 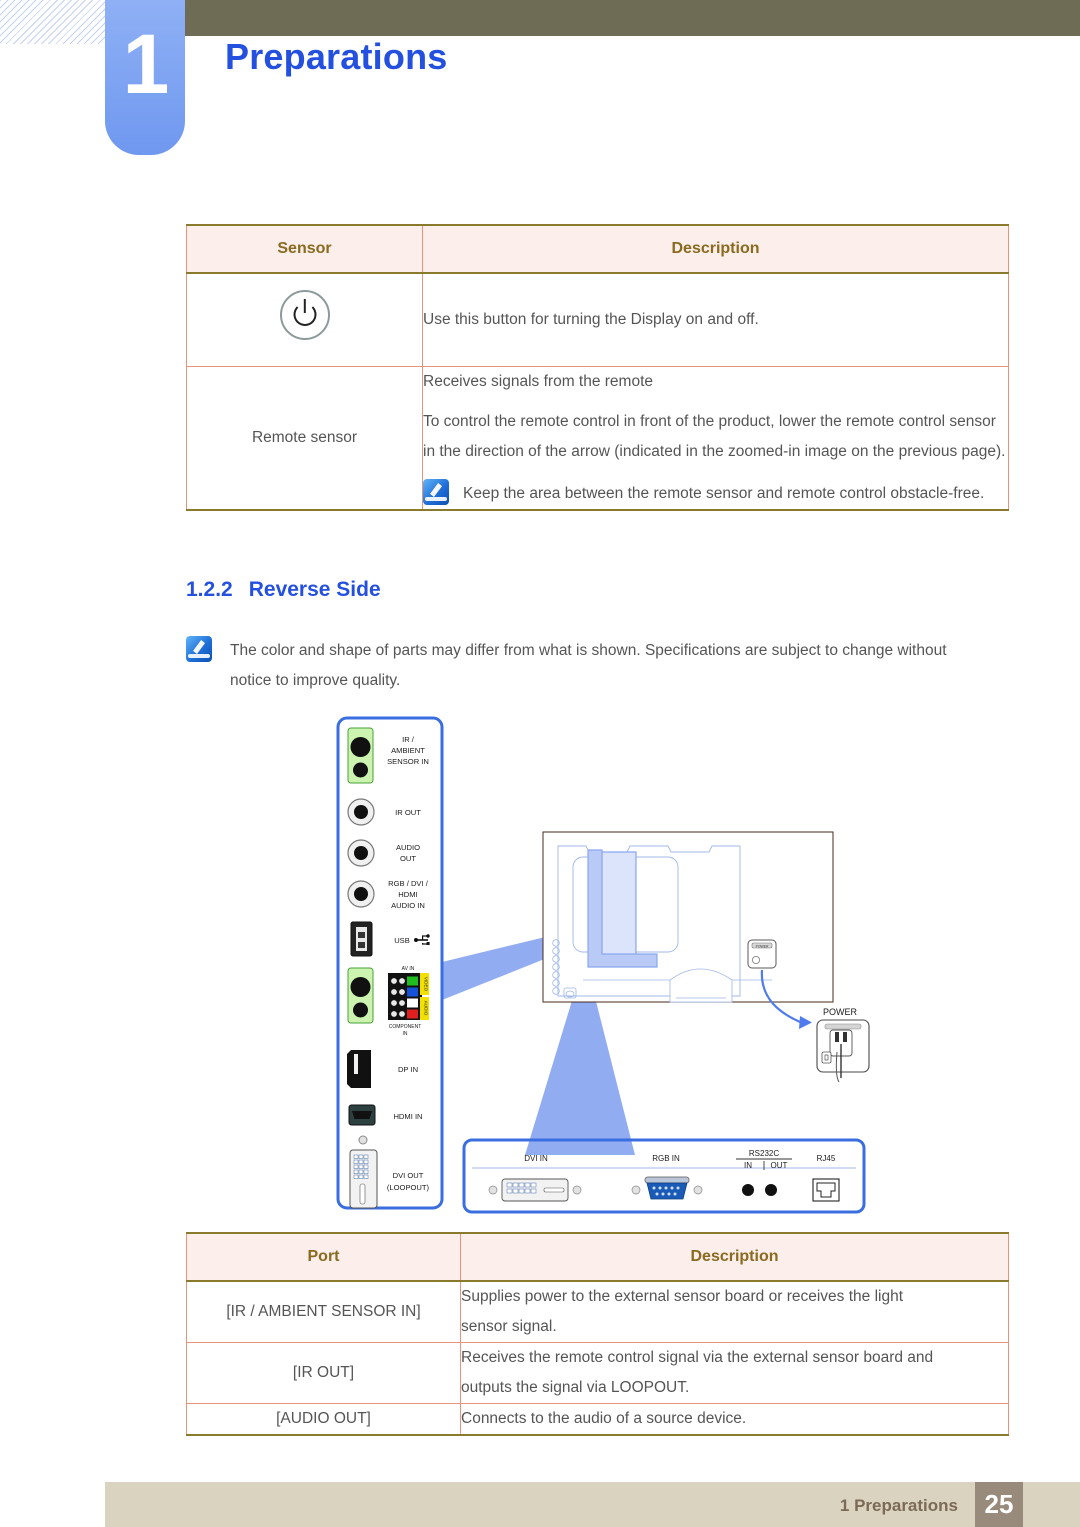 I want to click on svg-text: DP IN, so click(x=408, y=1069).